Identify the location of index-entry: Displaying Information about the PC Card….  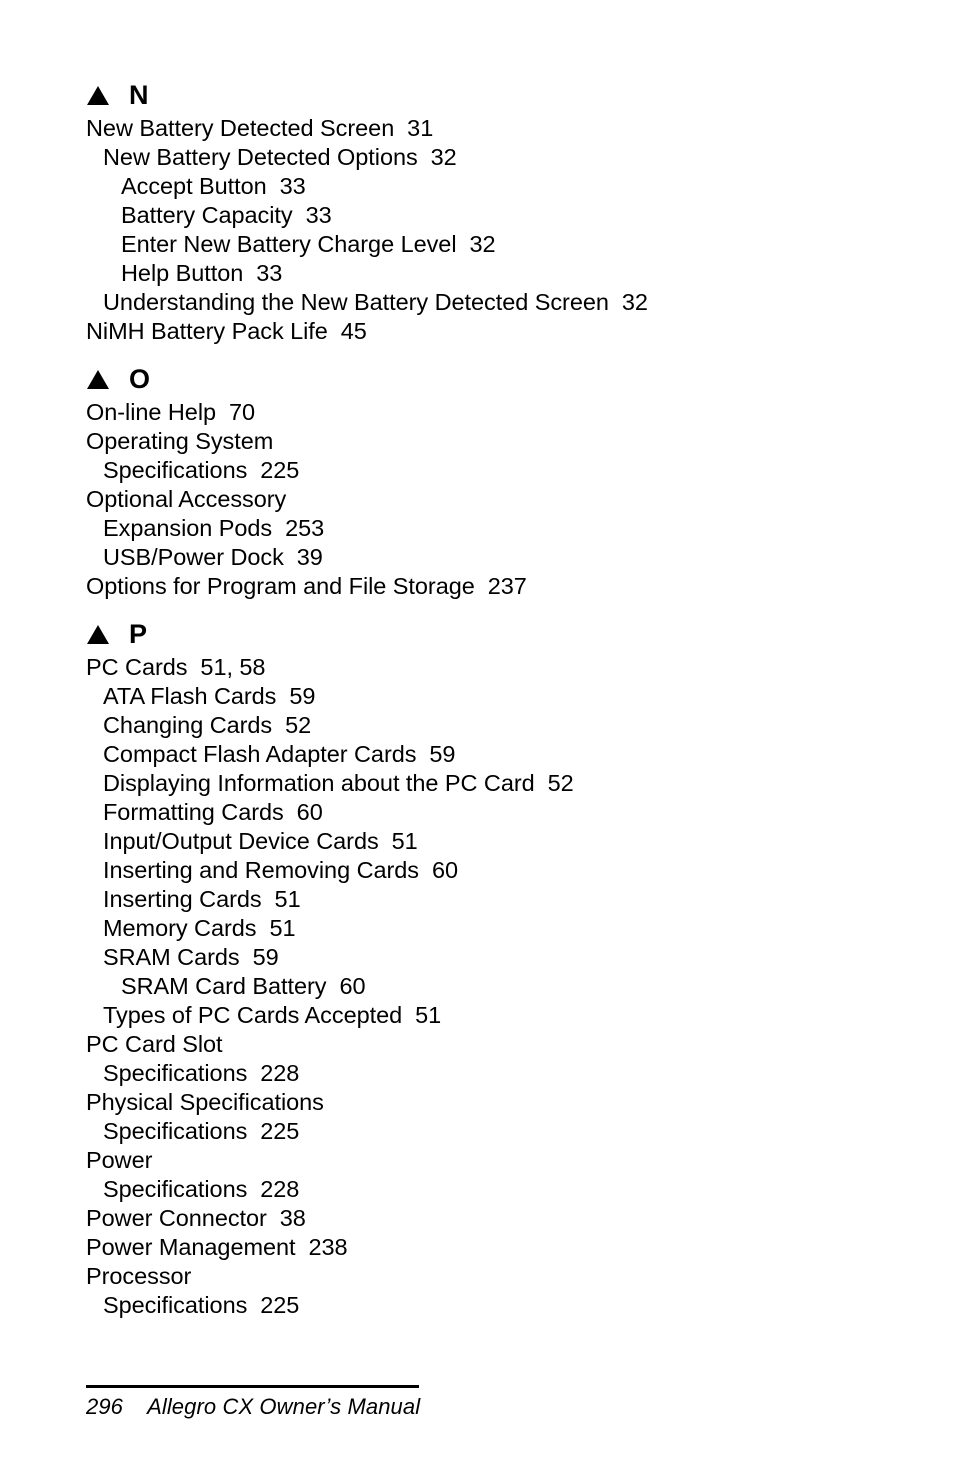
(338, 783).